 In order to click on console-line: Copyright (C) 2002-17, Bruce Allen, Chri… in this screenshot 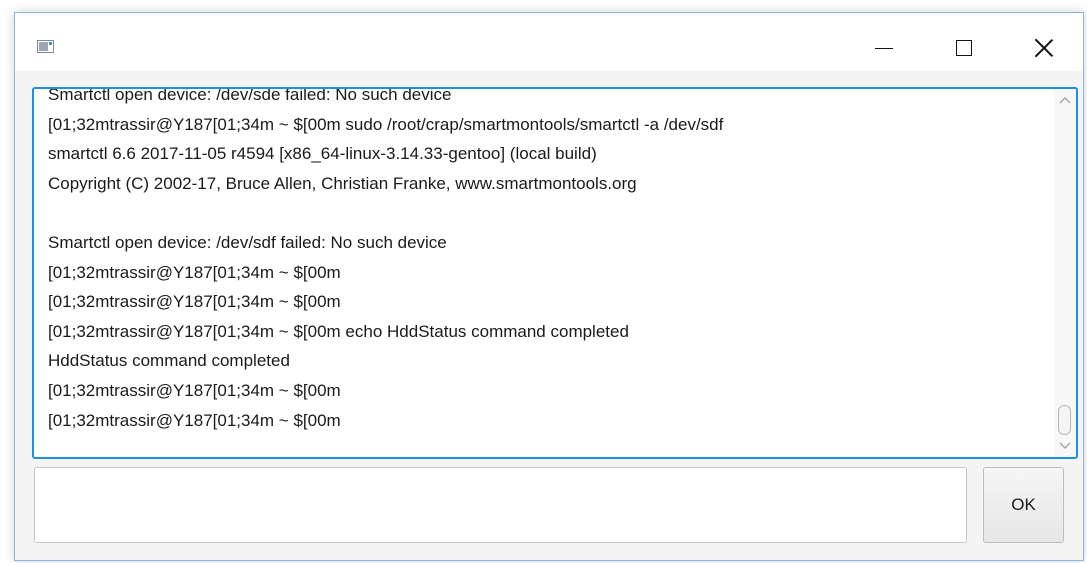, I will do `click(342, 183)`.